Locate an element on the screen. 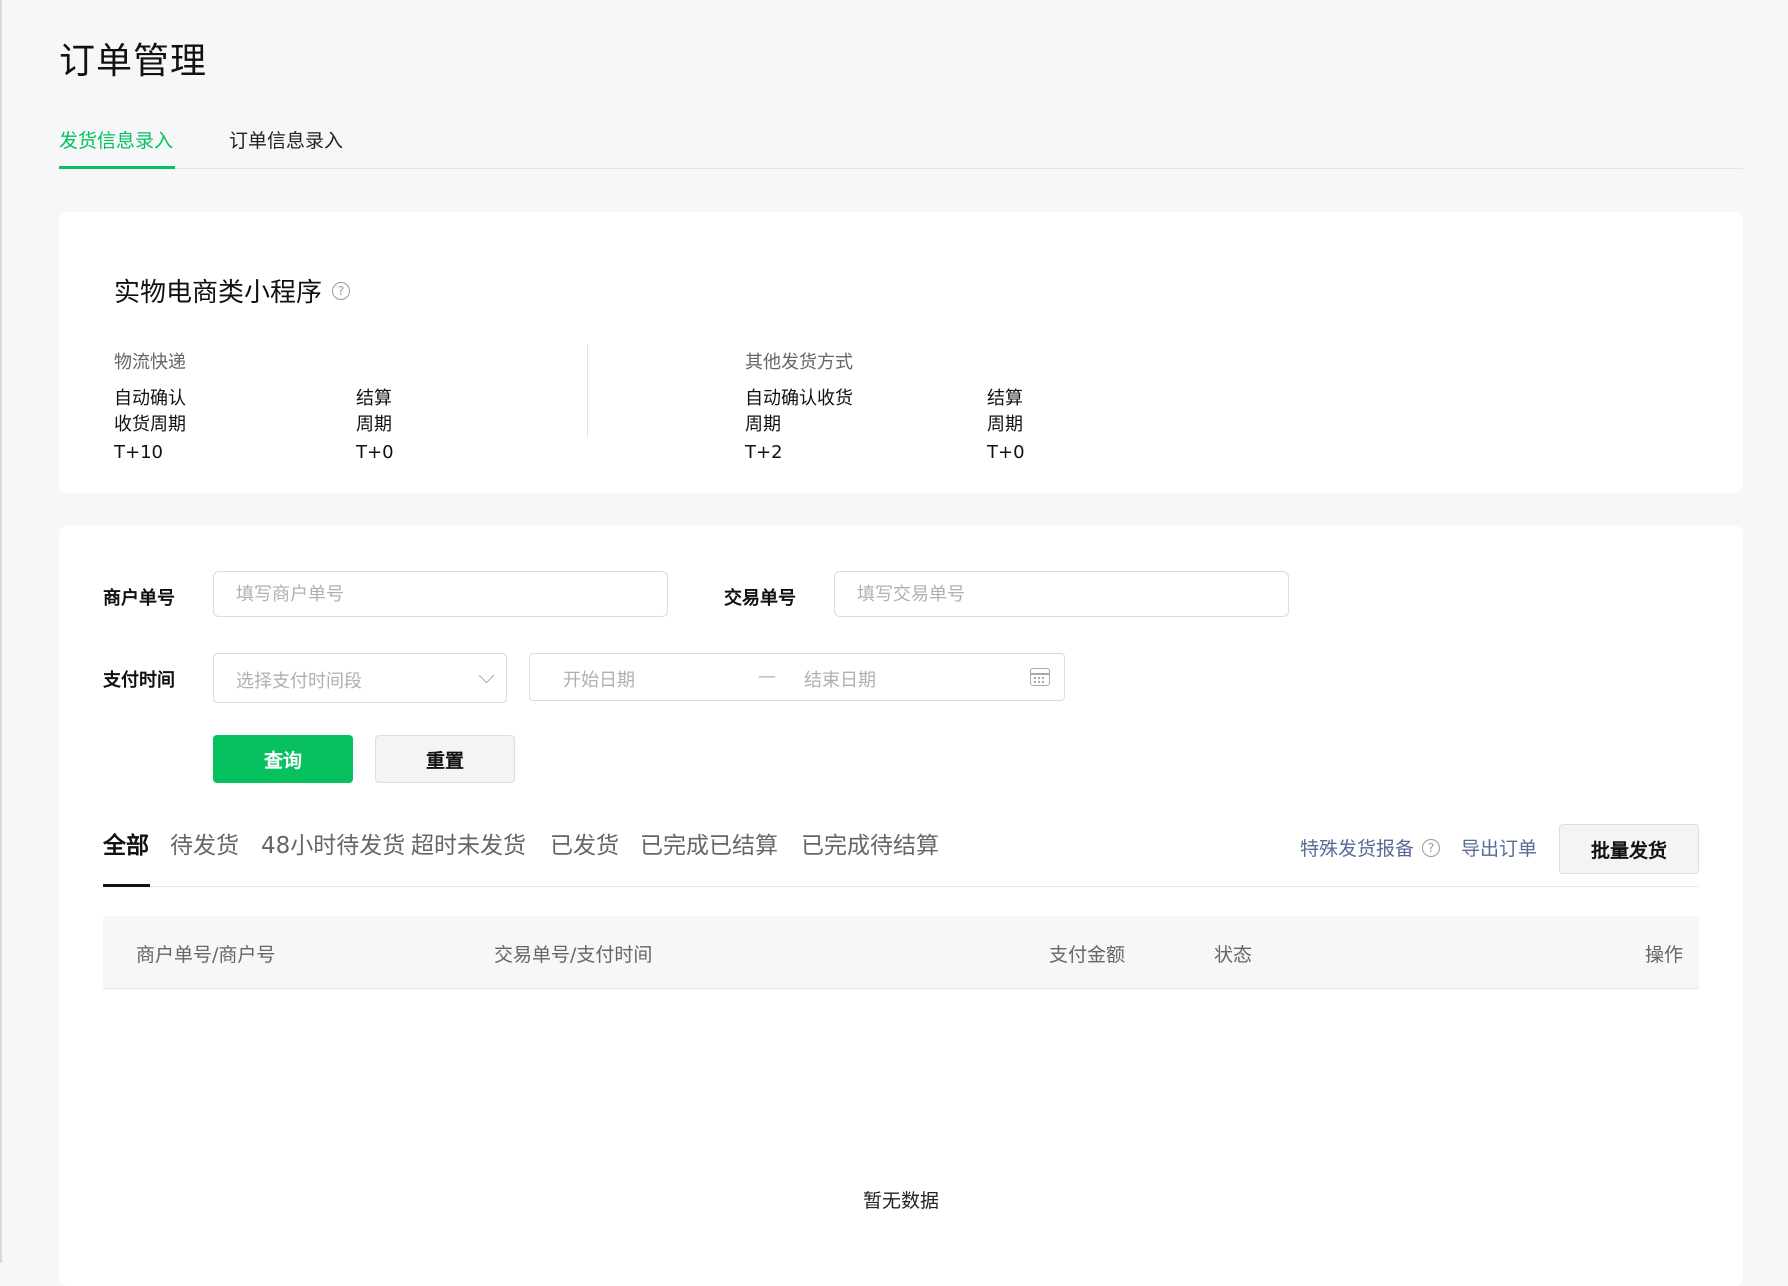 The height and width of the screenshot is (1286, 1788). metric-value: T+2 is located at coordinates (764, 452).